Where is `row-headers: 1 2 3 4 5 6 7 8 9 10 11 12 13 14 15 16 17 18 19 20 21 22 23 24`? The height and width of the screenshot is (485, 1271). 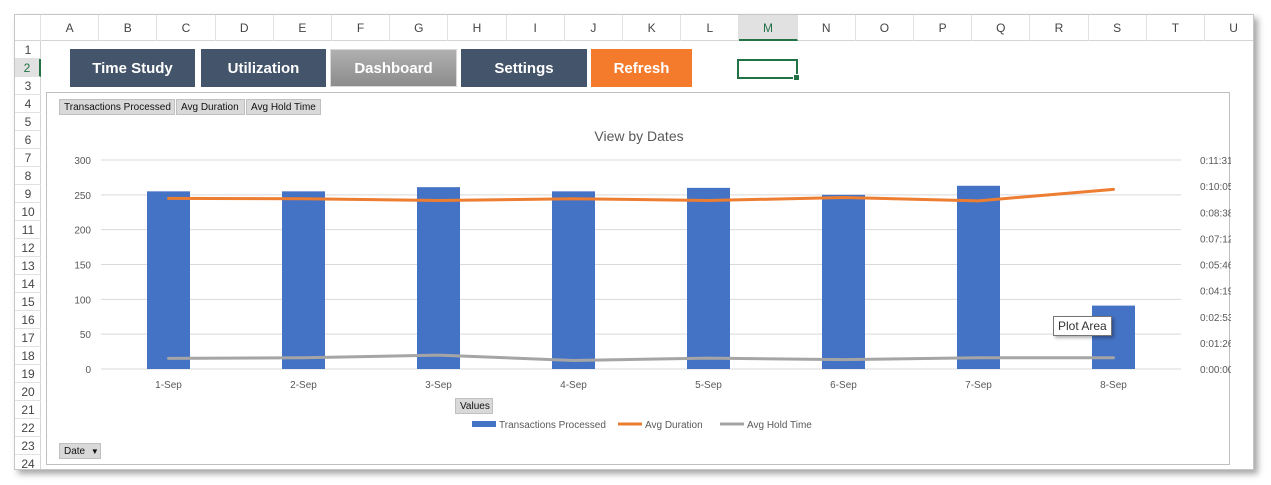 row-headers: 1 2 3 4 5 6 7 8 9 10 11 12 13 14 15 16 17 18 19 20 21 22 23 24 is located at coordinates (28, 255).